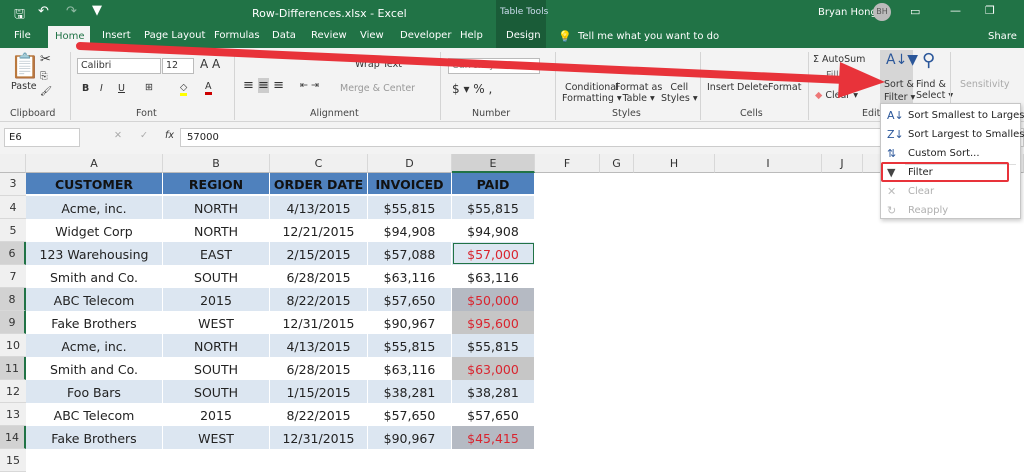  I want to click on column-header: C, so click(319, 163).